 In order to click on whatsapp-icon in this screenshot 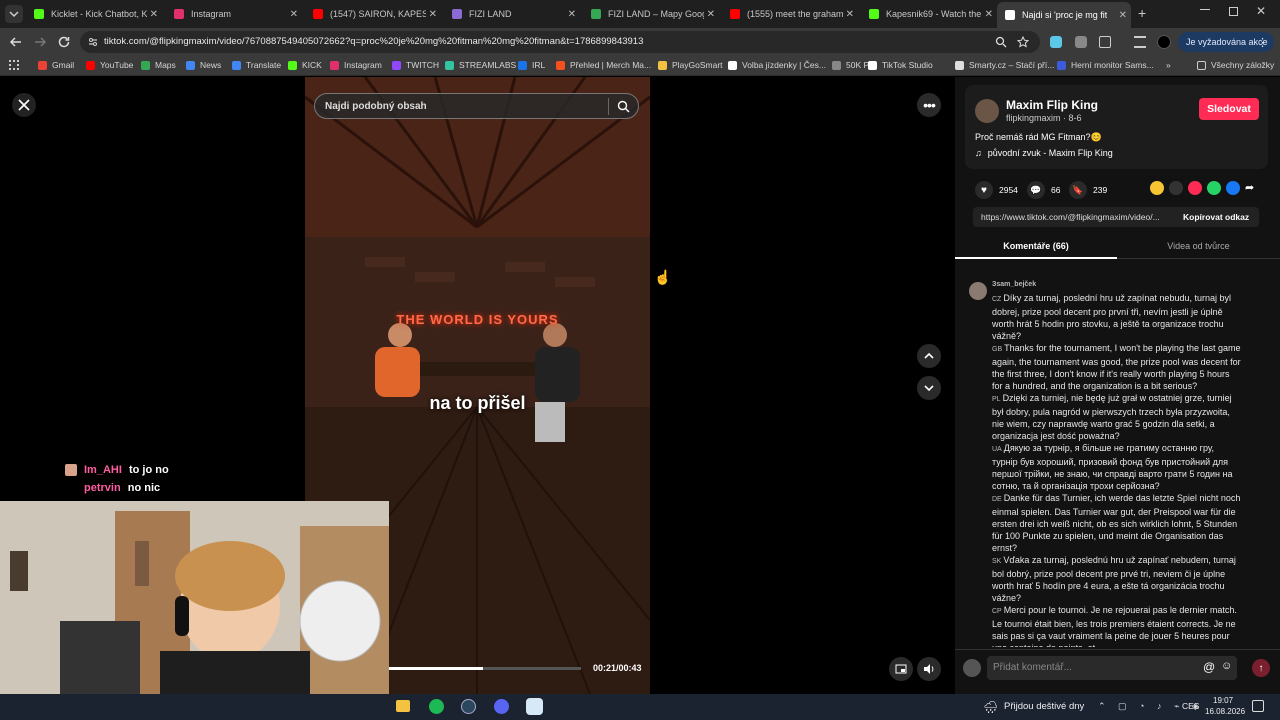, I will do `click(1214, 188)`.